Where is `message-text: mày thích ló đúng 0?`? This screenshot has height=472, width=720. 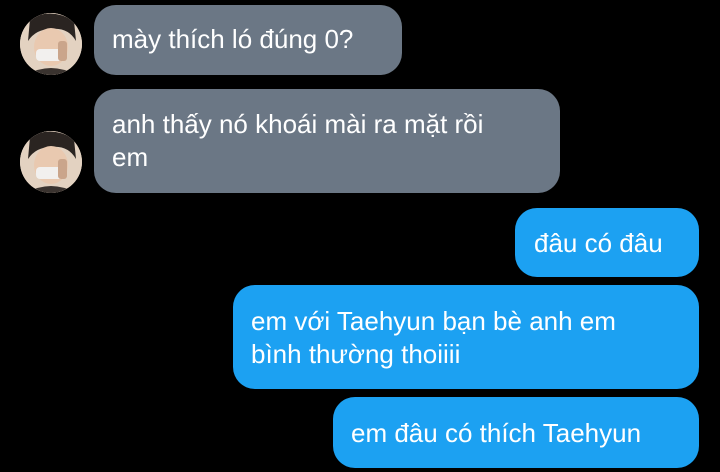
message-text: mày thích ló đúng 0? is located at coordinates (233, 39).